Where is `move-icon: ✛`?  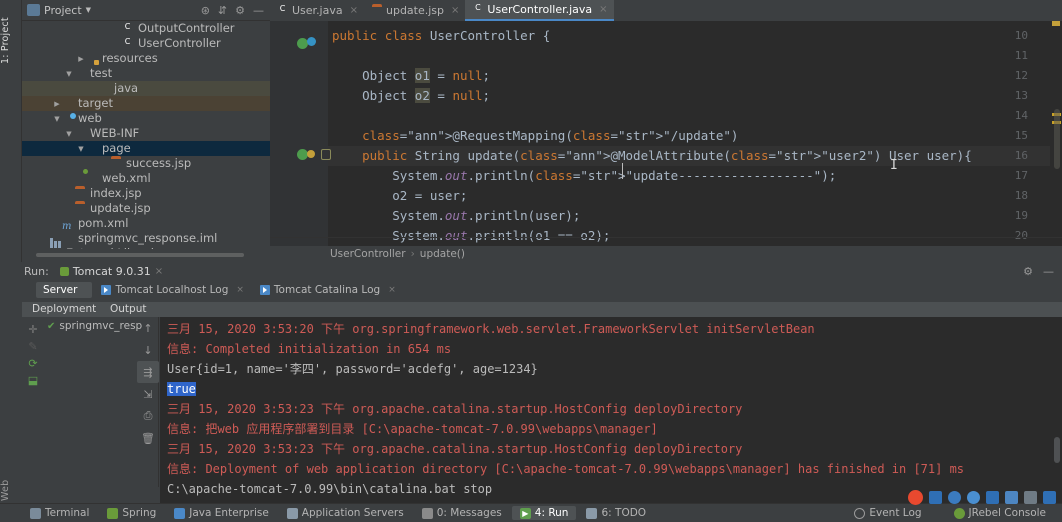 move-icon: ✛ is located at coordinates (33, 329).